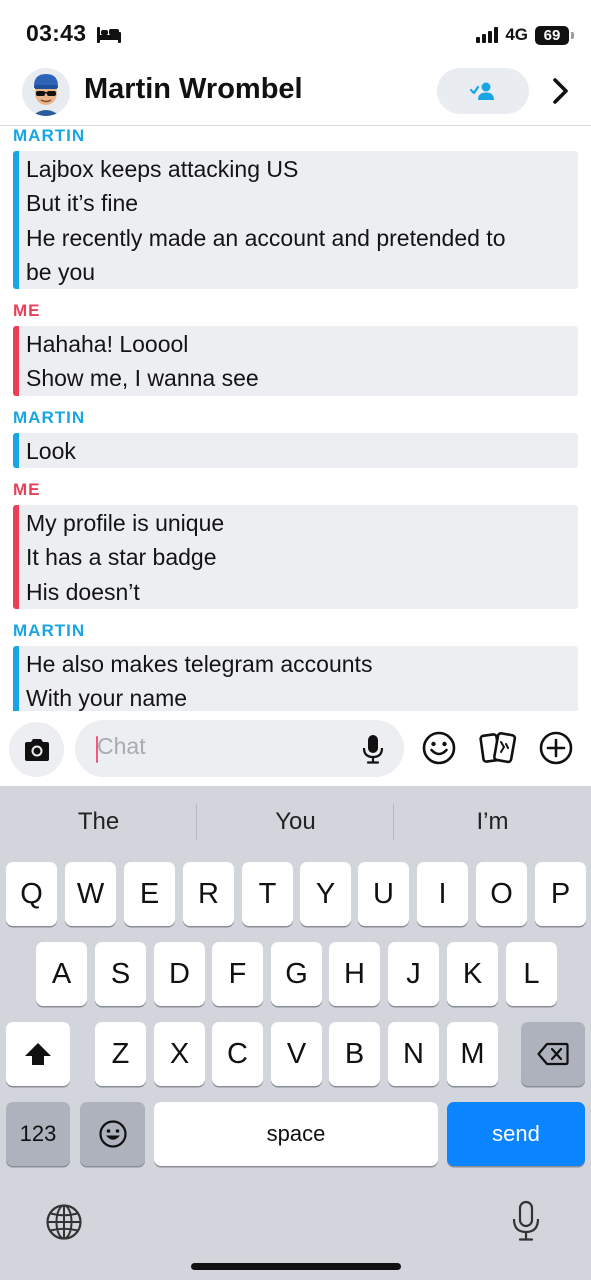 Image resolution: width=591 pixels, height=1280 pixels. I want to click on key-w: W, so click(90, 894).